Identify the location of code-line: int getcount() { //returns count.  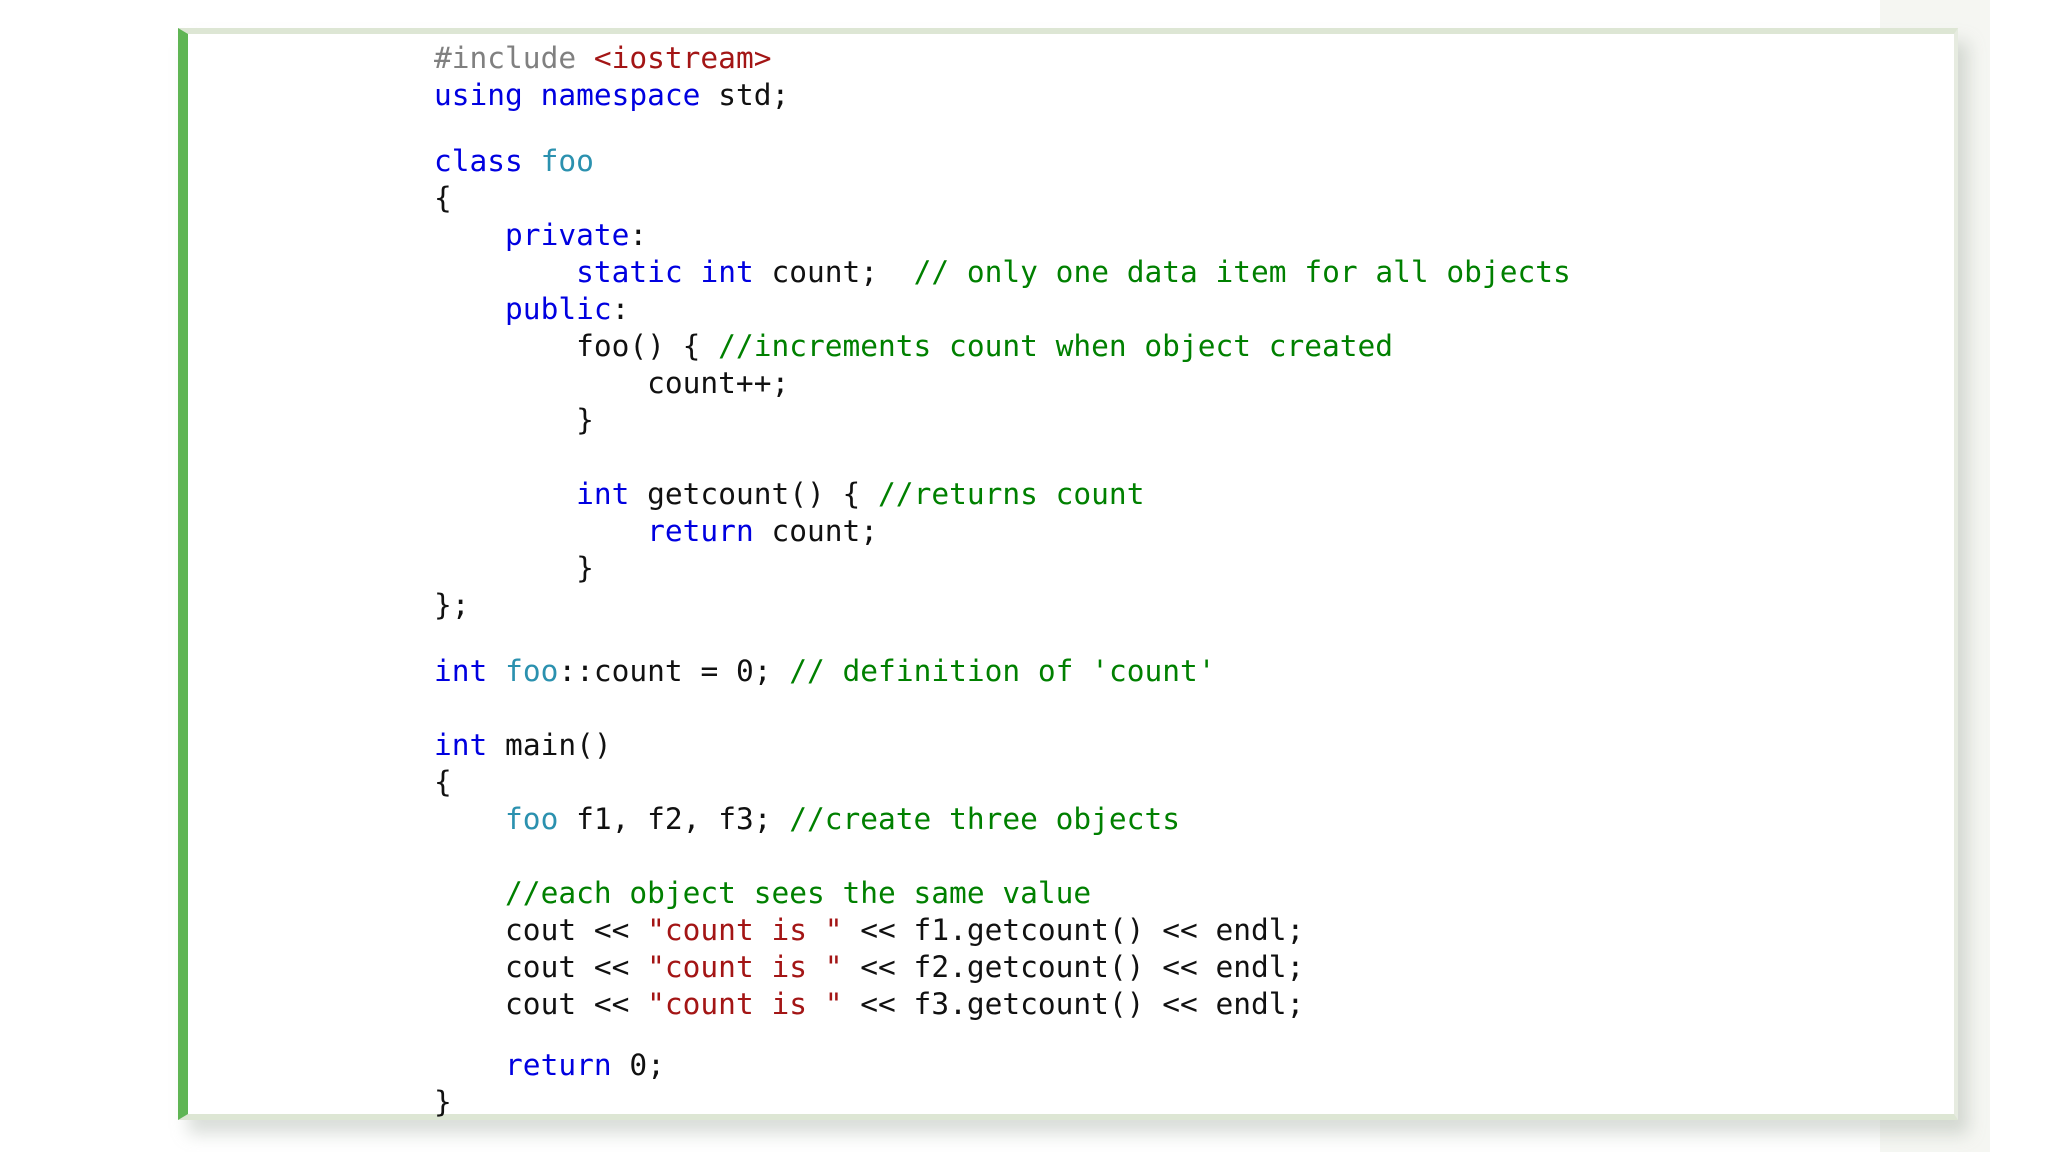
(789, 494).